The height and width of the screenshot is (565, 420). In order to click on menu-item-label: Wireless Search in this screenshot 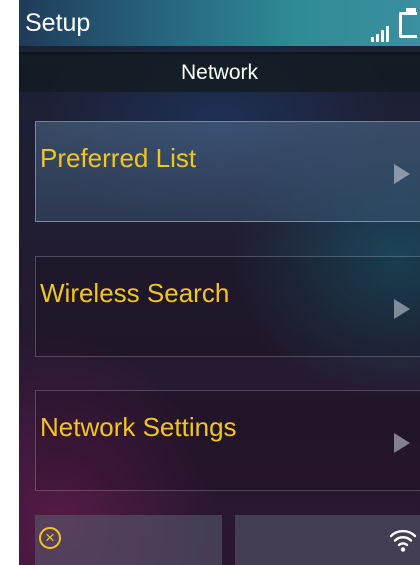, I will do `click(135, 293)`.